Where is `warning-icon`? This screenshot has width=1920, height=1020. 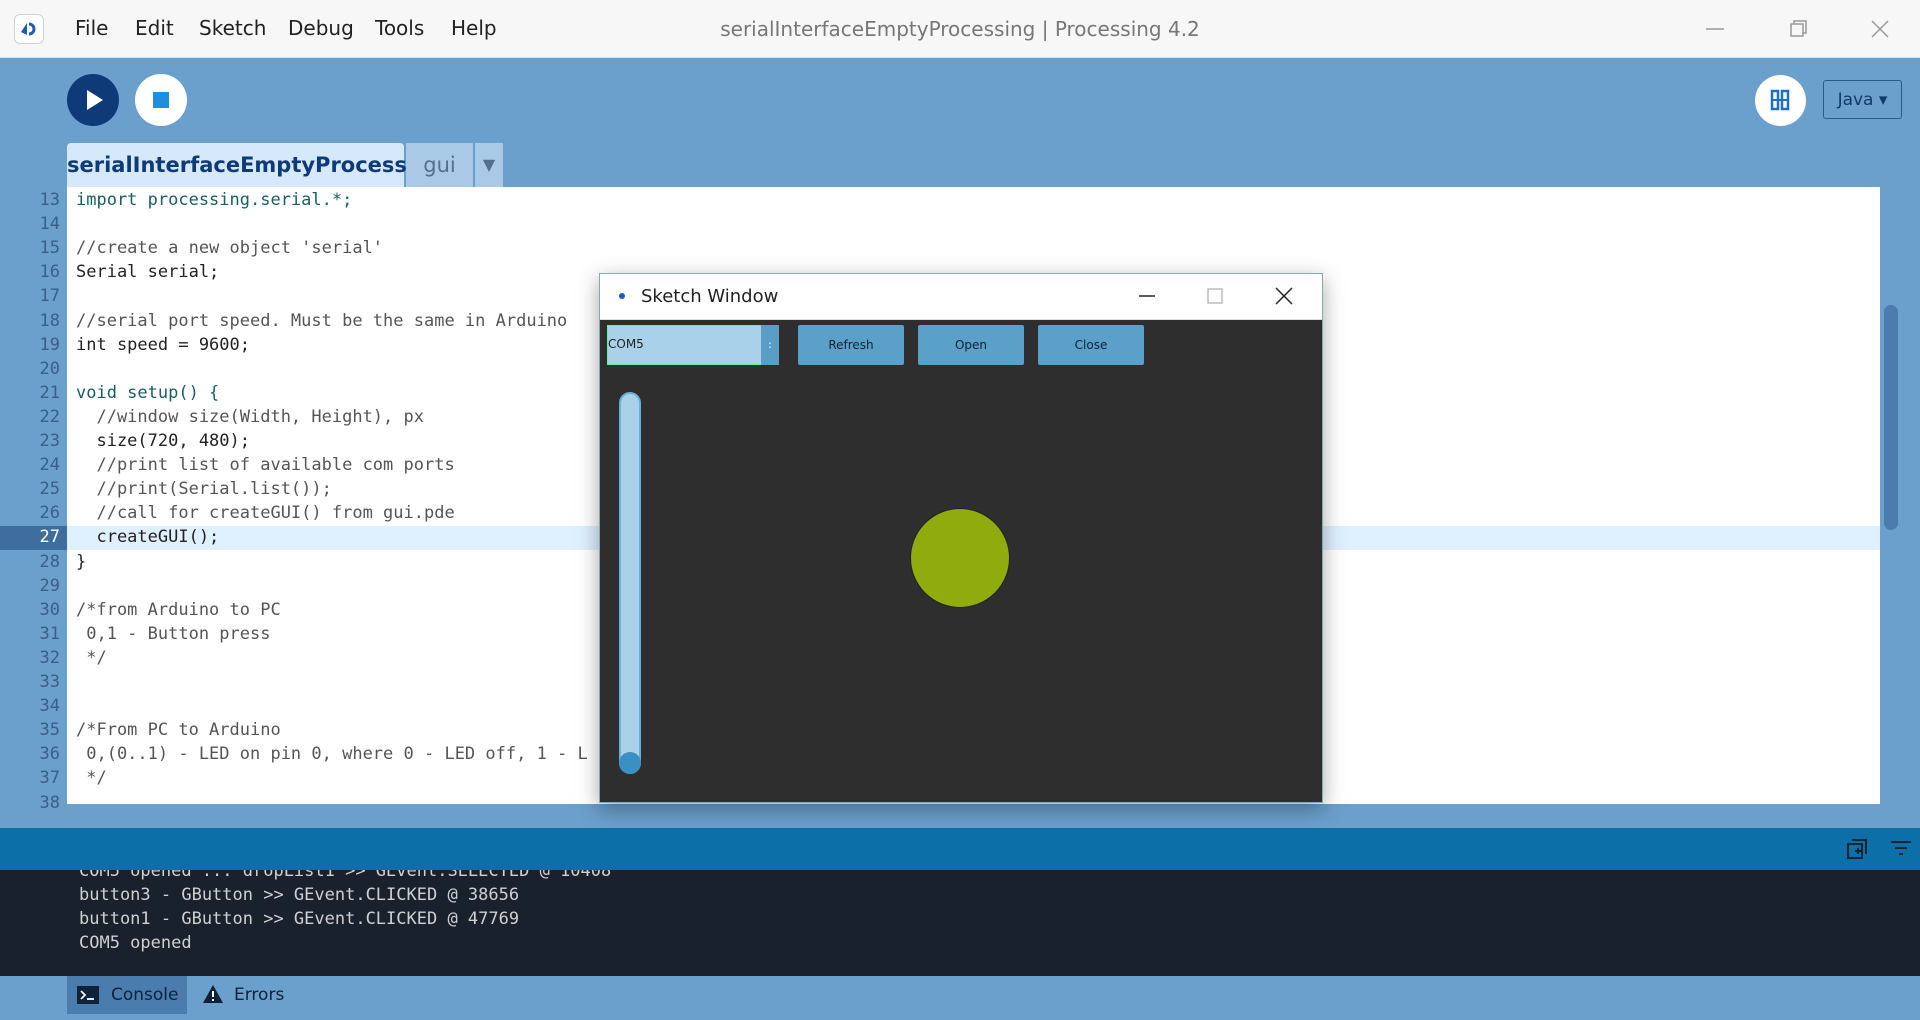
warning-icon is located at coordinates (213, 994).